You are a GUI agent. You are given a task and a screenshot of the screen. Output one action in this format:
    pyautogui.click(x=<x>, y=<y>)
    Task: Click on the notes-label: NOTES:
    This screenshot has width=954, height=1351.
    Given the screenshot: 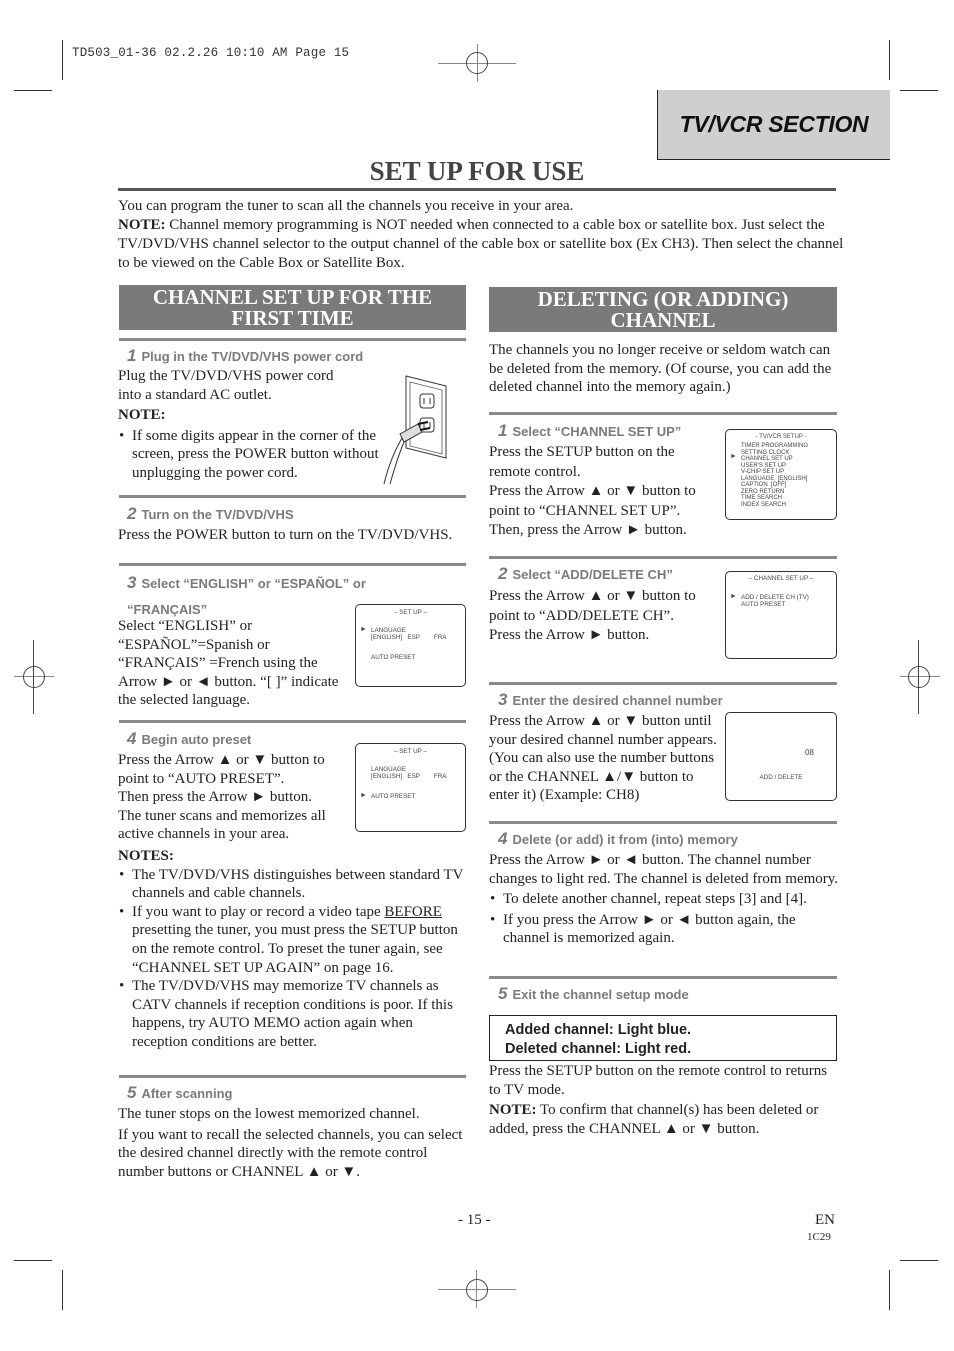 What is the action you would take?
    pyautogui.click(x=146, y=856)
    